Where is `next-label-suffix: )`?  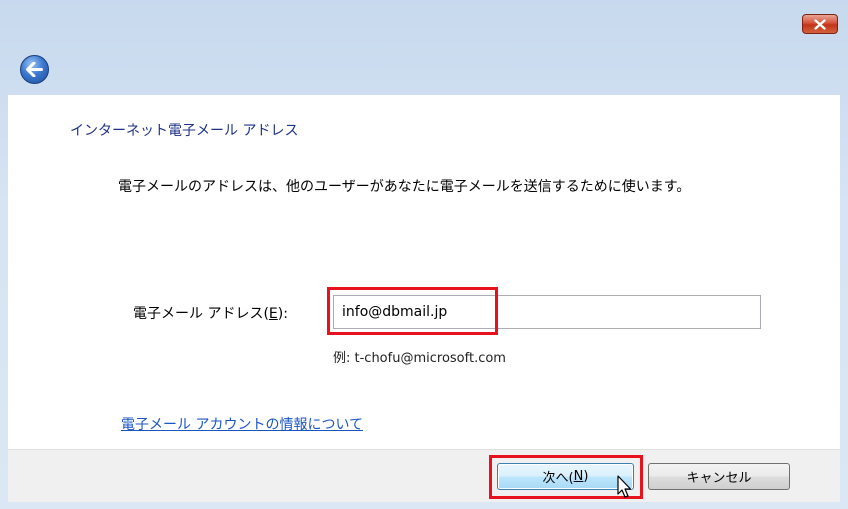 next-label-suffix: ) is located at coordinates (586, 476).